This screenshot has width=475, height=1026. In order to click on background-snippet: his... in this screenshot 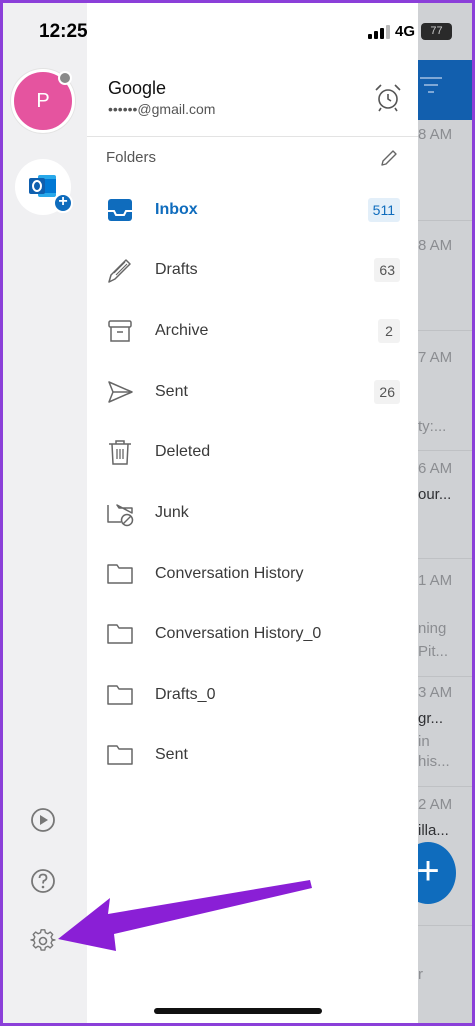, I will do `click(434, 761)`.